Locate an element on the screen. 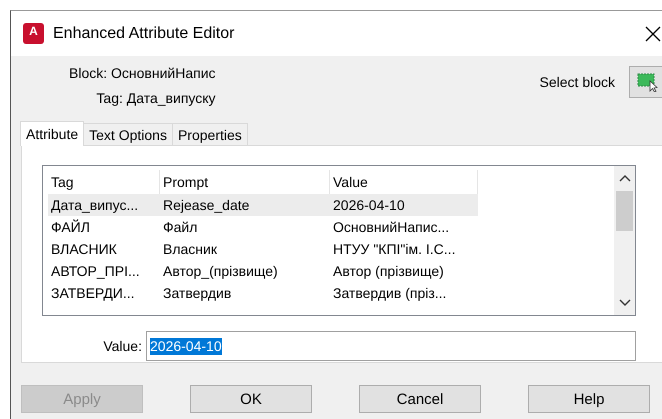 The image size is (662, 419). select-block-button is located at coordinates (645, 82).